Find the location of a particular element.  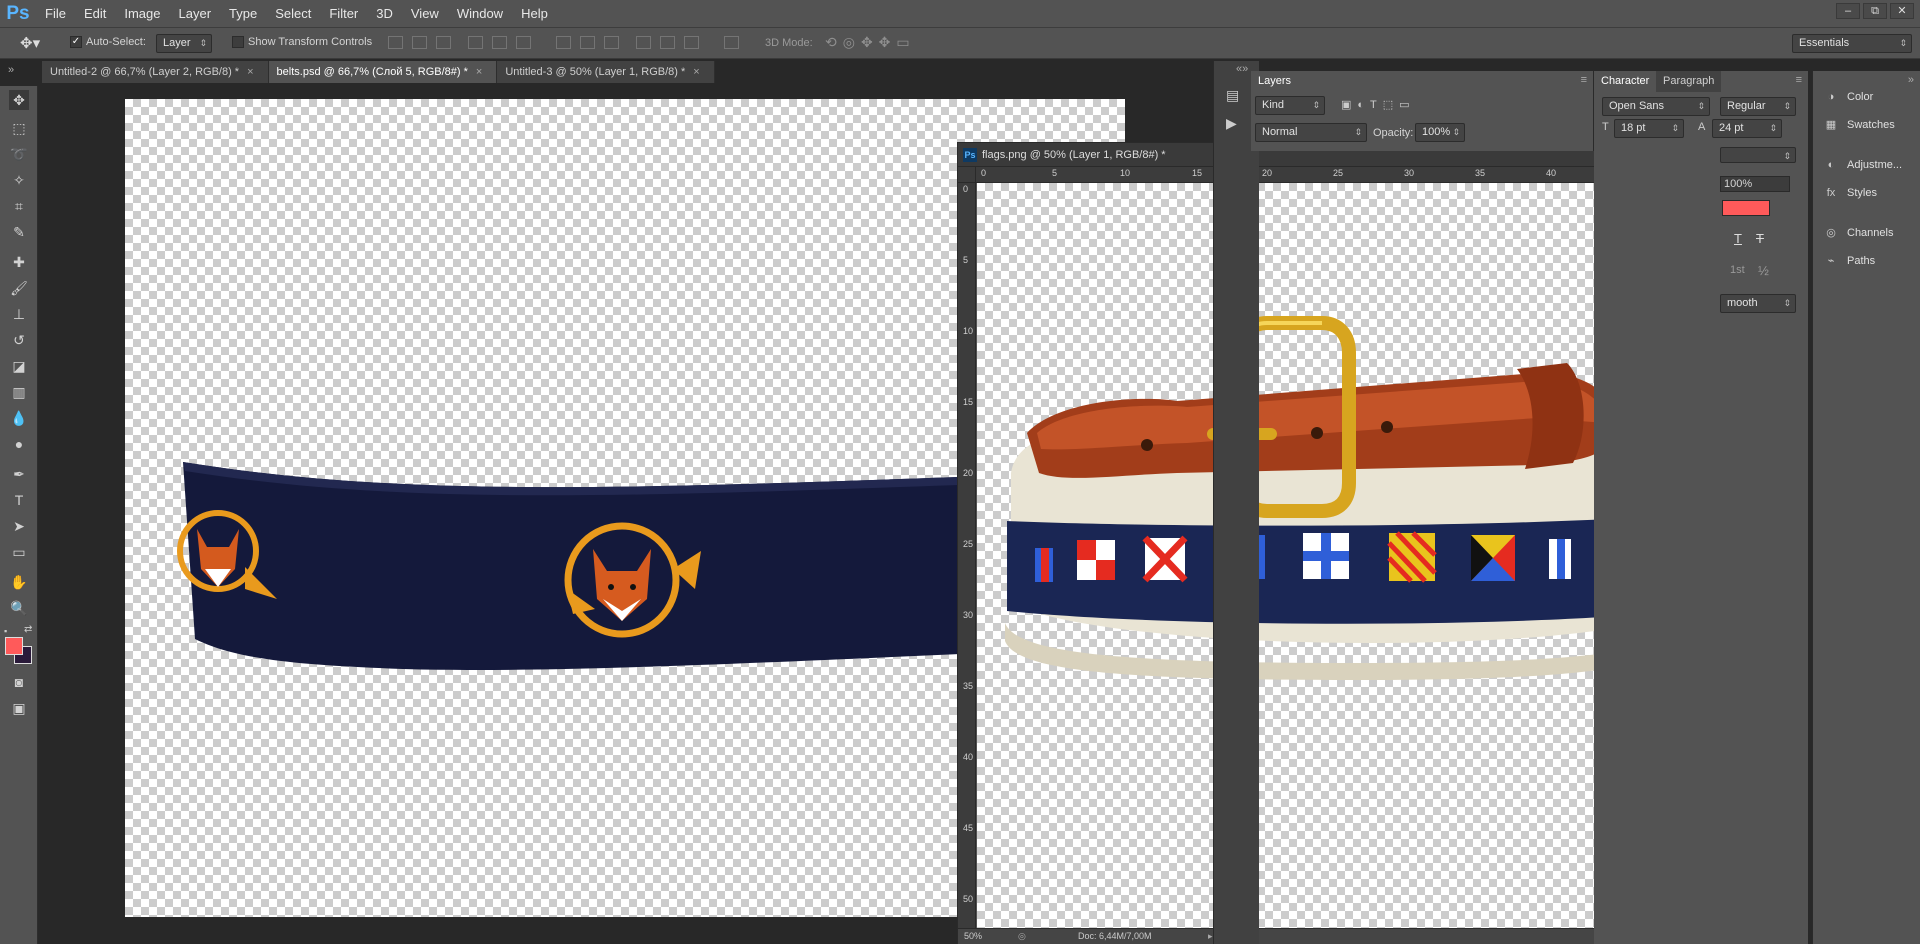

foreground-color-swatch is located at coordinates (14, 646).